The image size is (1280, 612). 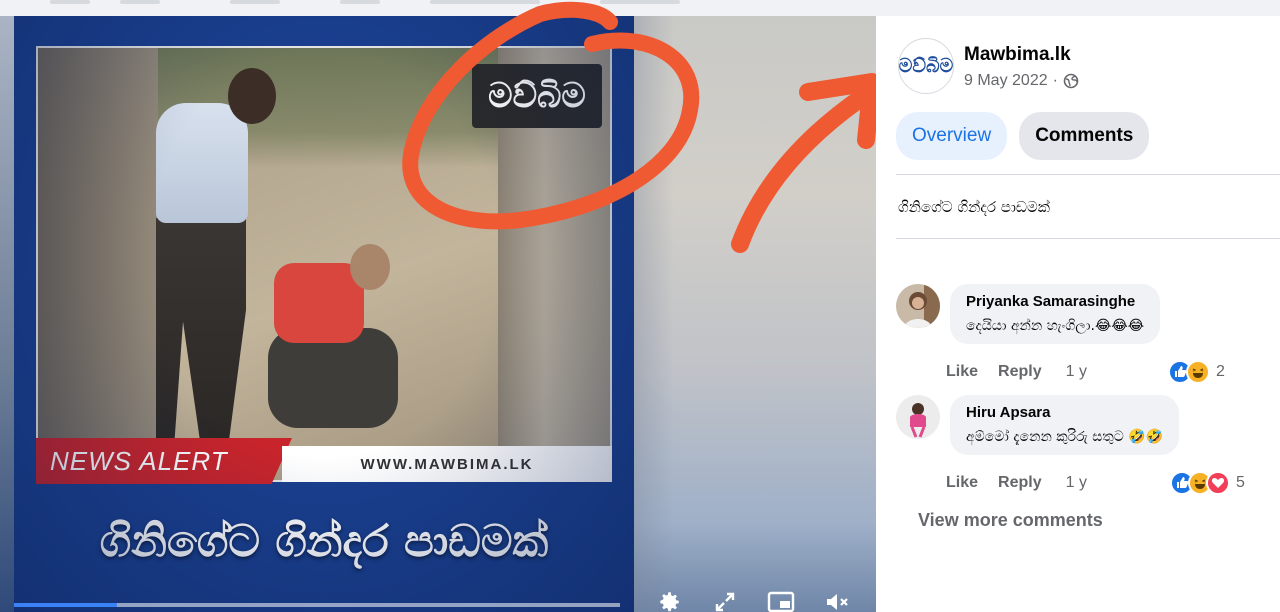 I want to click on post-meta: 9 May 2022 ·, so click(x=1021, y=81).